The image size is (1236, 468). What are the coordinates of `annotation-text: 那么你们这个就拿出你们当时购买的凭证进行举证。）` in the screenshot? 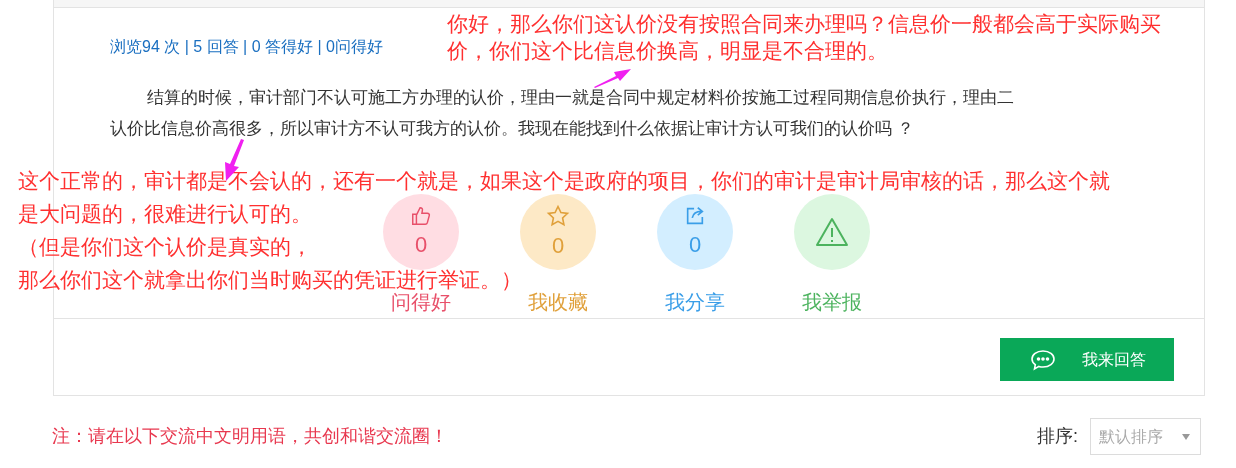 It's located at (270, 280).